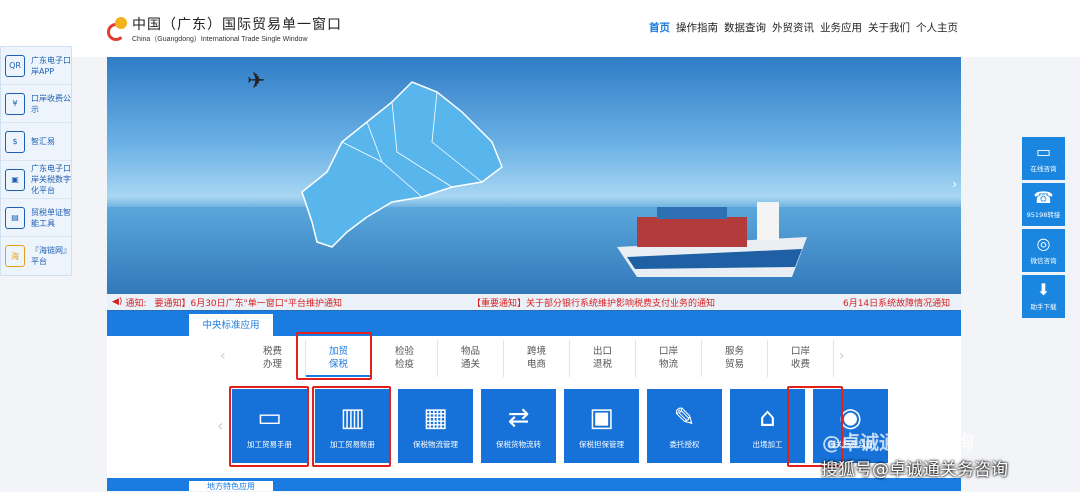 The image size is (1080, 492). What do you see at coordinates (15, 65) in the screenshot?
I see `qr-code-icon: QR` at bounding box center [15, 65].